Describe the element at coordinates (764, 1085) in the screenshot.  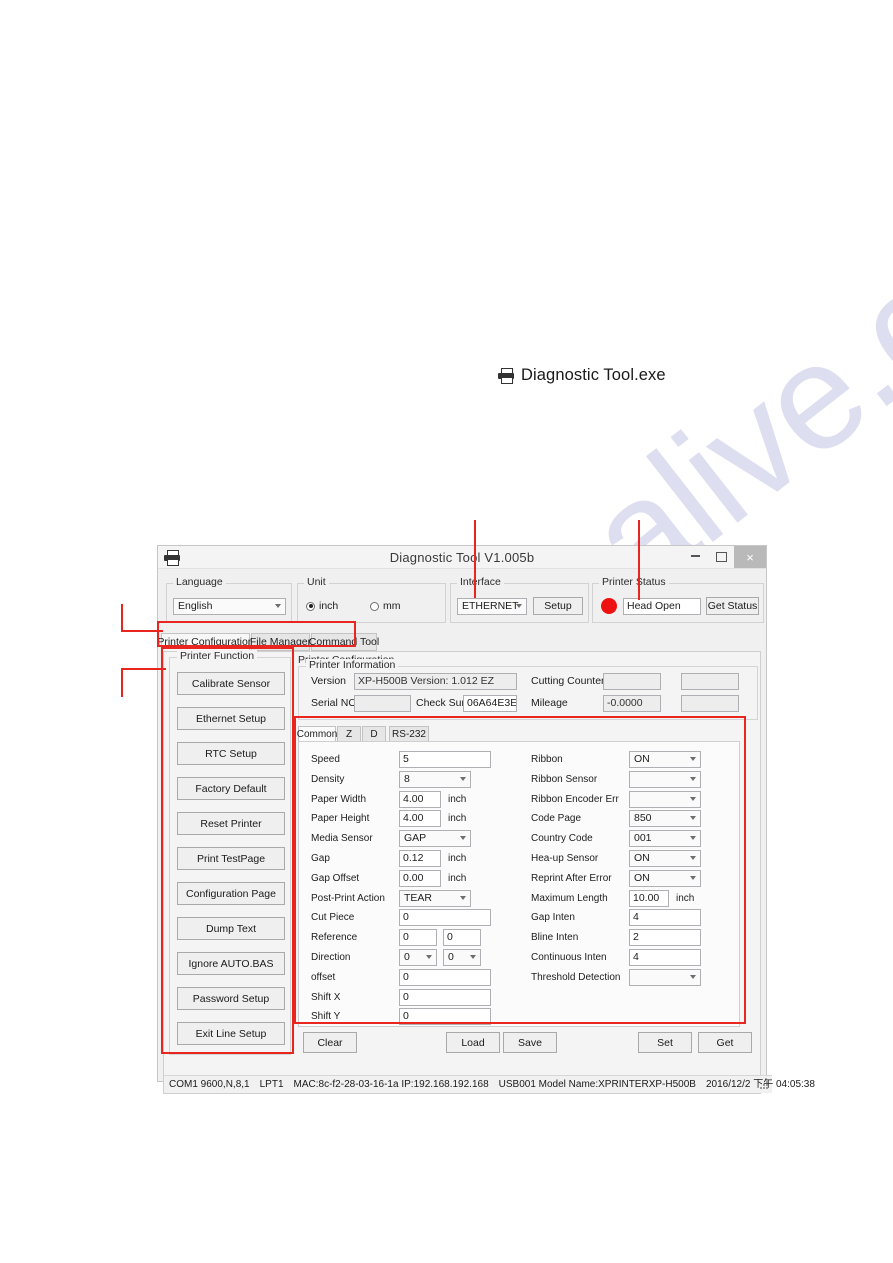
I see `resize-grip-icon` at that location.